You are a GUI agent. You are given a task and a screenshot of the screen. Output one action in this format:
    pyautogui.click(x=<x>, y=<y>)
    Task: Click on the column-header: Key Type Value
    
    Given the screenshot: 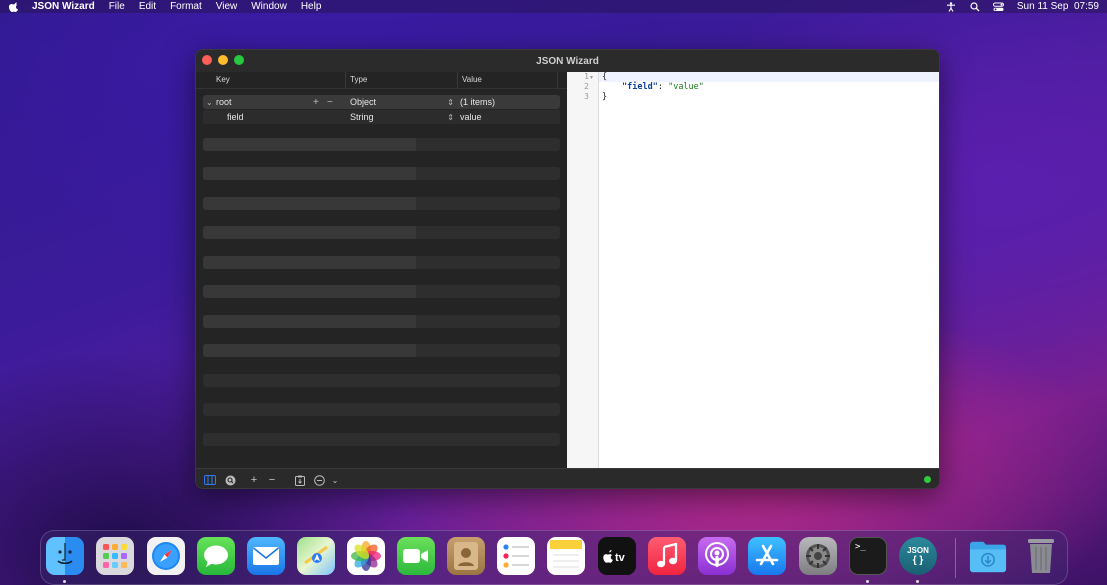 What is the action you would take?
    pyautogui.click(x=381, y=80)
    